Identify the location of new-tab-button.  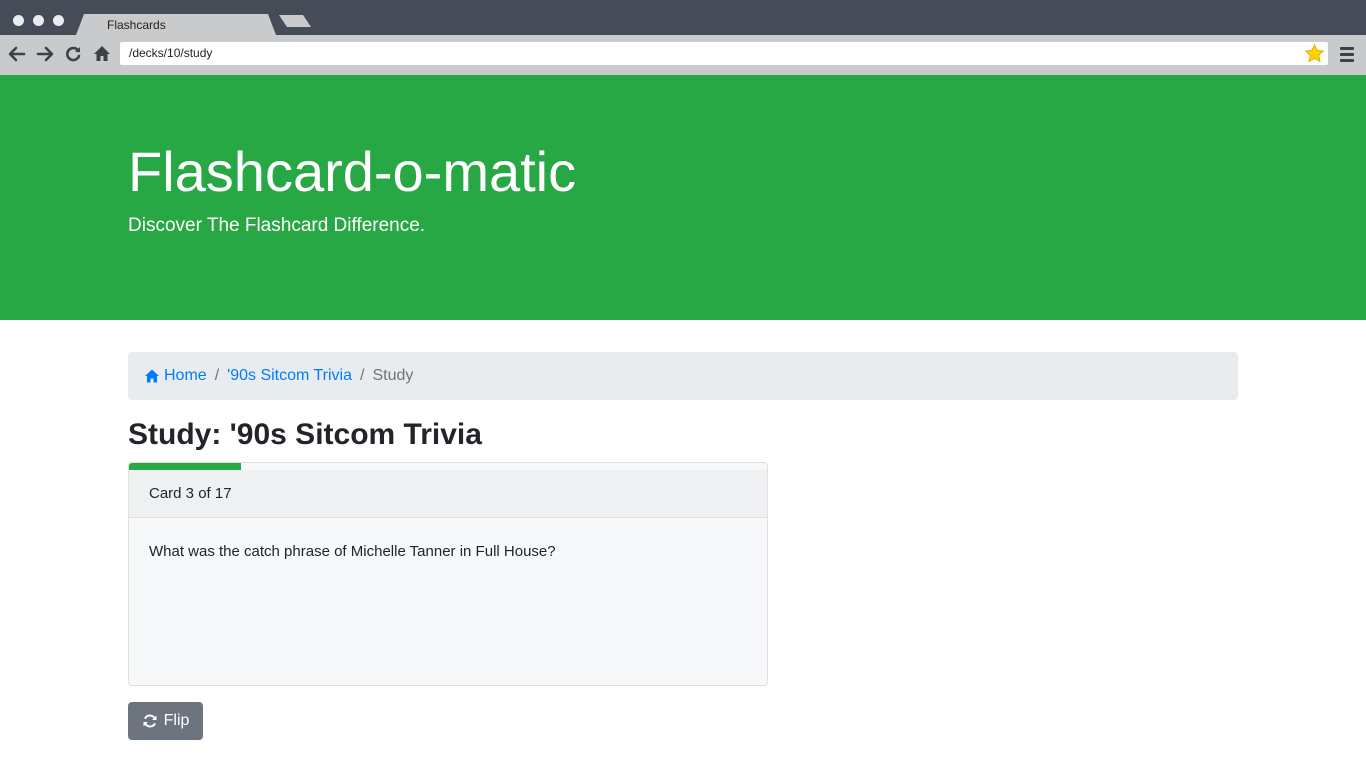
(295, 21).